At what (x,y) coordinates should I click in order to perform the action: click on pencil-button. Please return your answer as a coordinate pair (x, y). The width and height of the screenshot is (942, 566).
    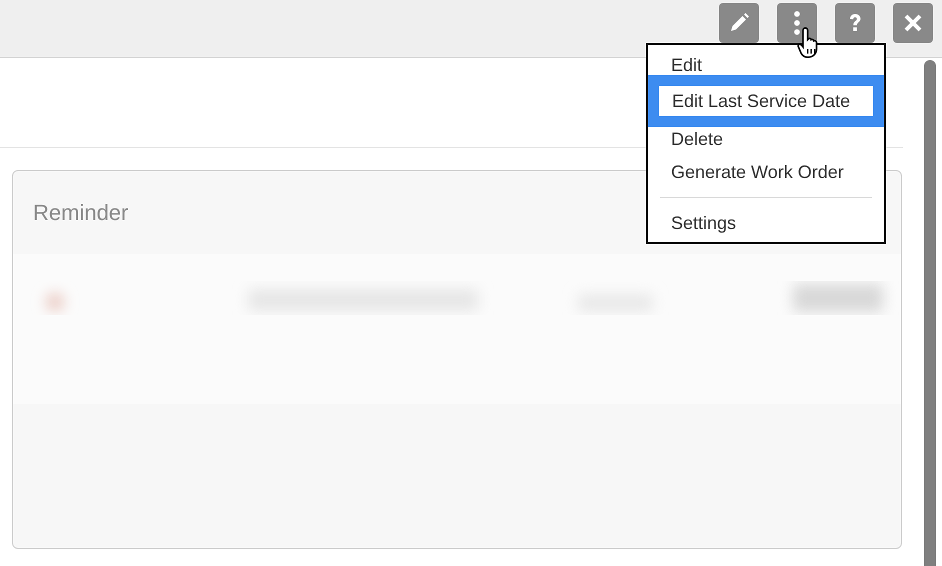
    Looking at the image, I should click on (739, 23).